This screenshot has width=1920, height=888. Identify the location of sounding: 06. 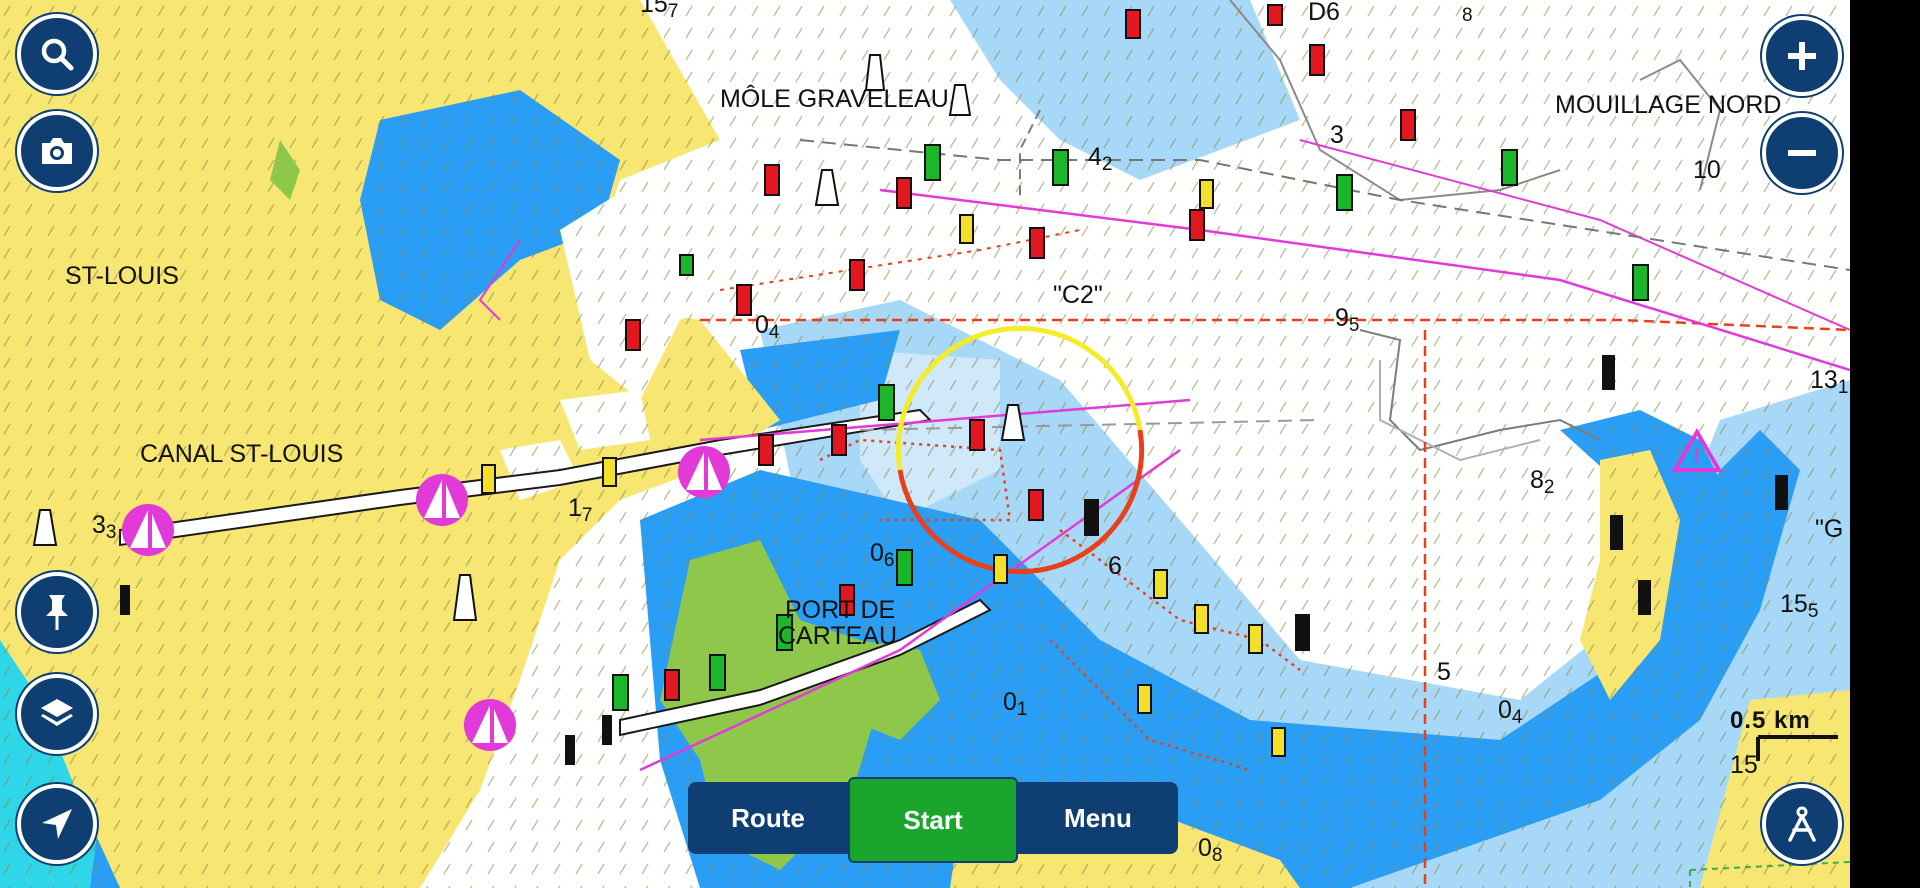
(882, 555).